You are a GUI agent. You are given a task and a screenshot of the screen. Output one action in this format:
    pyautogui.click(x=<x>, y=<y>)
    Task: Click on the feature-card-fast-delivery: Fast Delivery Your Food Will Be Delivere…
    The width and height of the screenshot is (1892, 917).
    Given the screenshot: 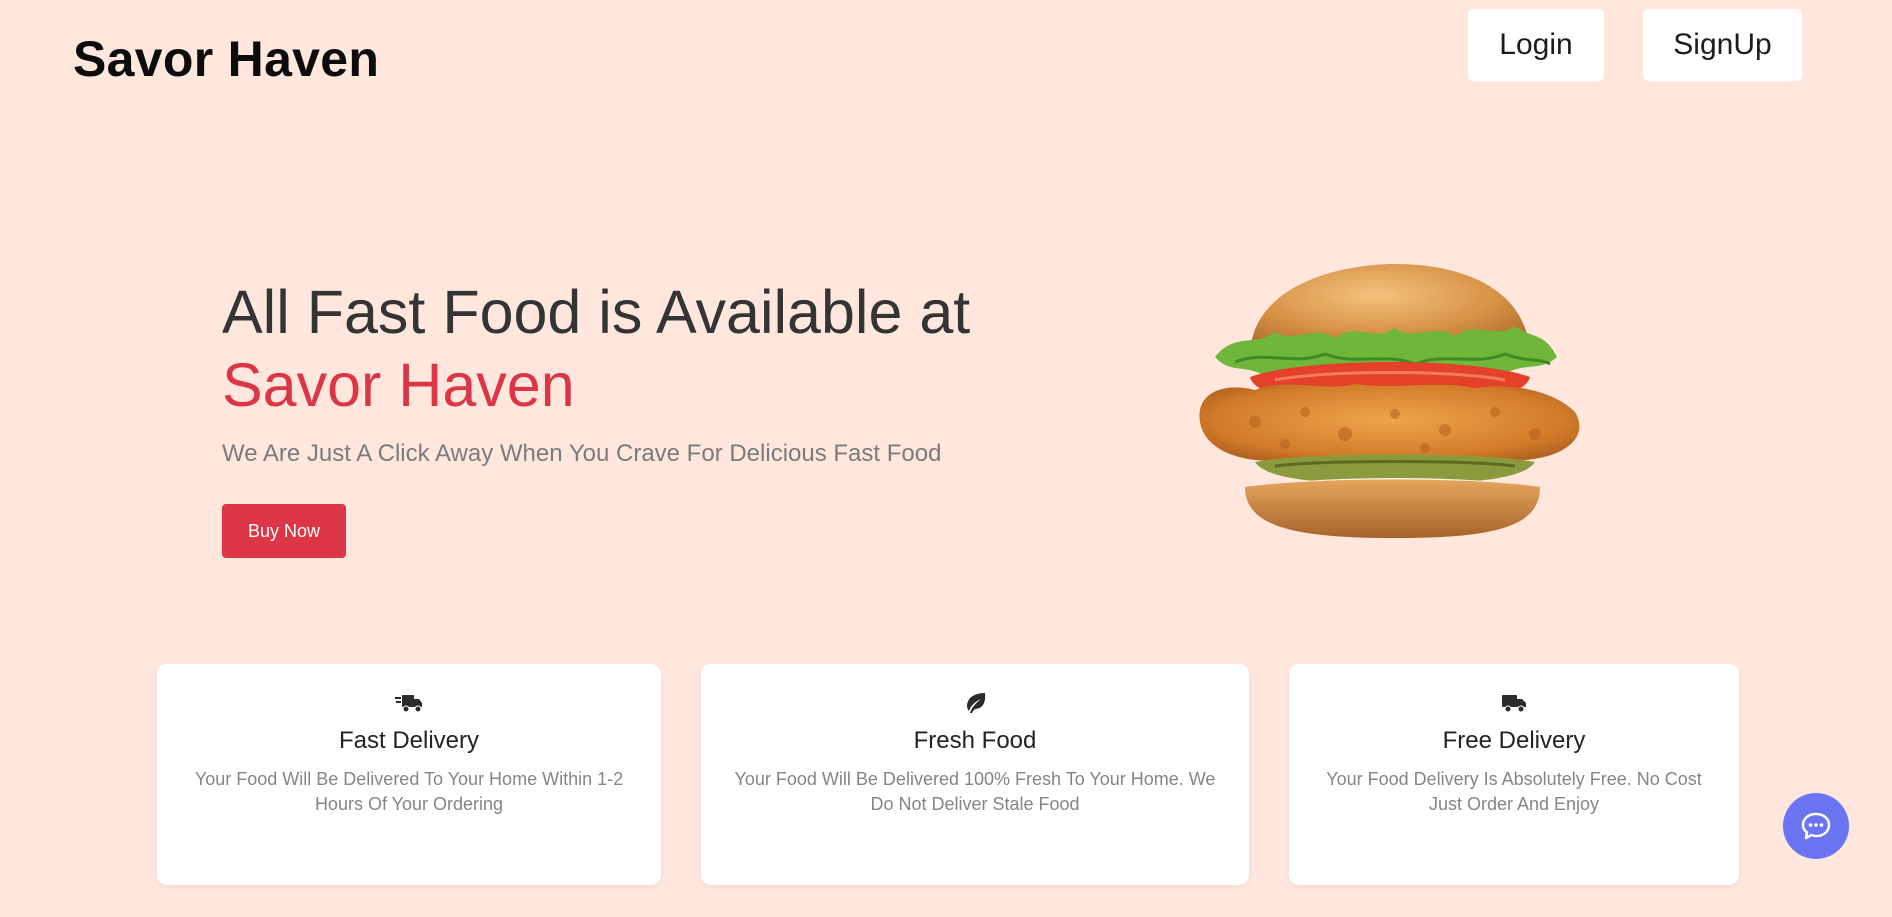 What is the action you would take?
    pyautogui.click(x=409, y=774)
    